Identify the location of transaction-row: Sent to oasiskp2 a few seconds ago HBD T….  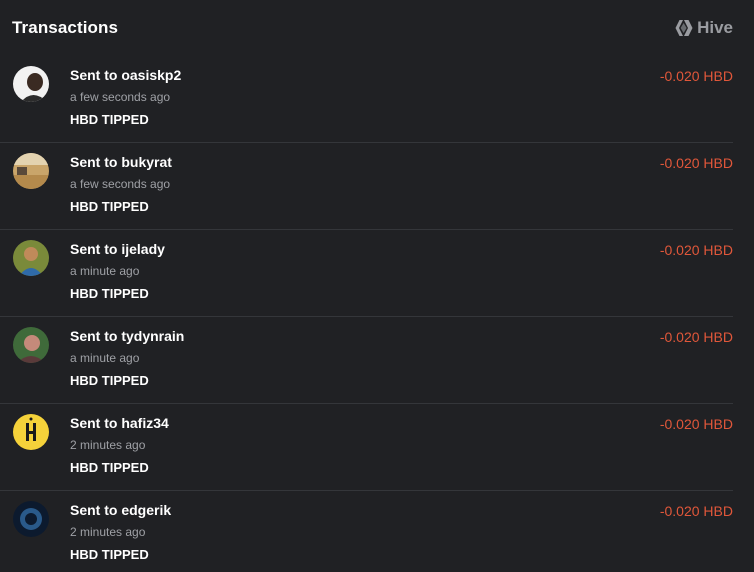
(366, 99).